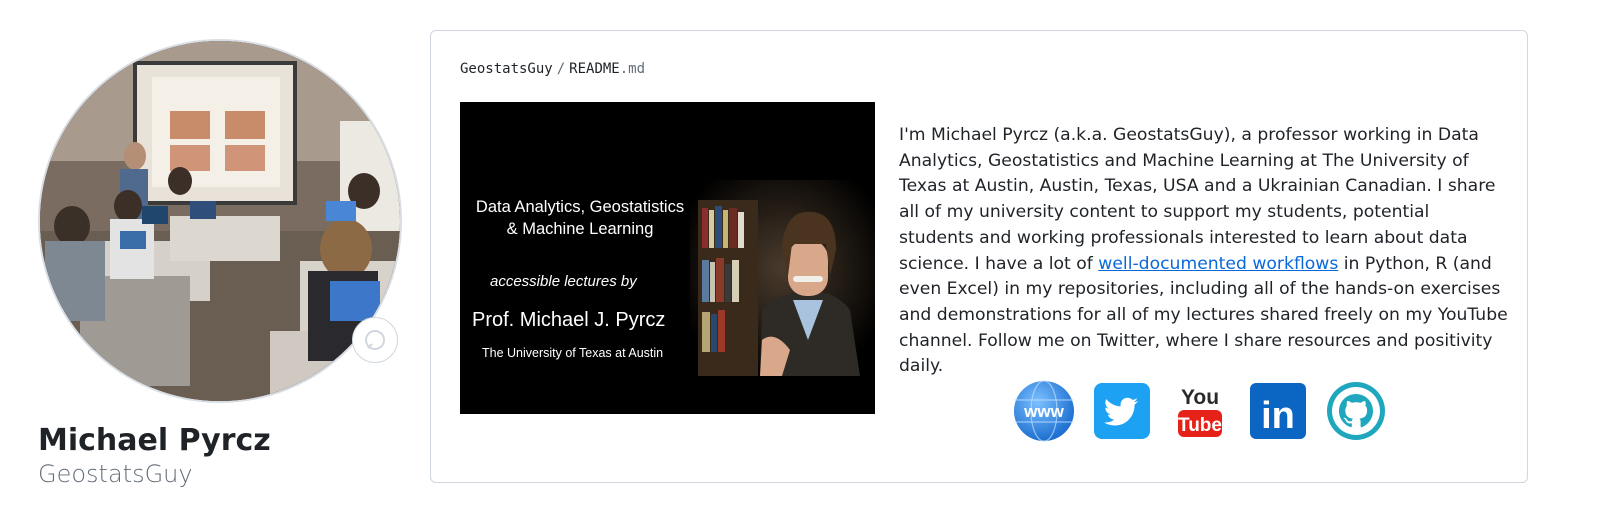 This screenshot has height=513, width=1600. I want to click on readme-file-ext: .md, so click(632, 69).